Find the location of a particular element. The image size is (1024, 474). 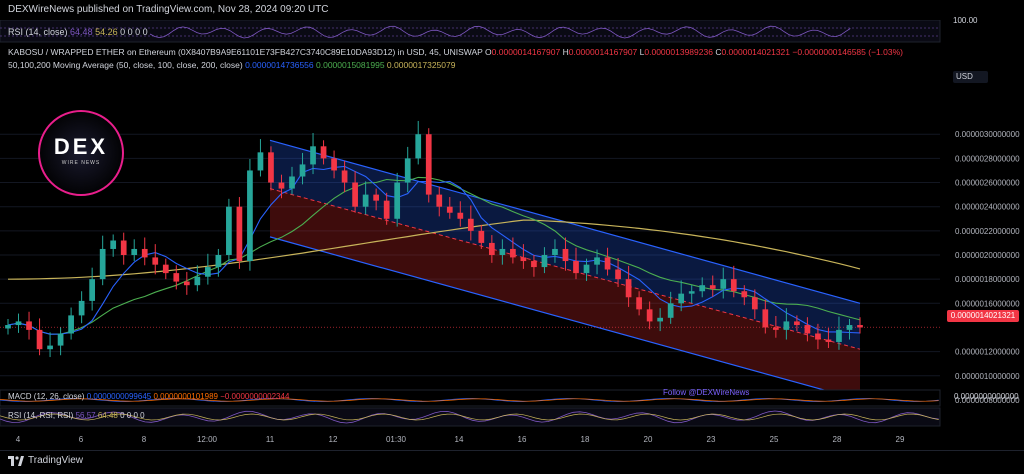

rsi-top-zeros: 0 0 0 0 is located at coordinates (134, 32).